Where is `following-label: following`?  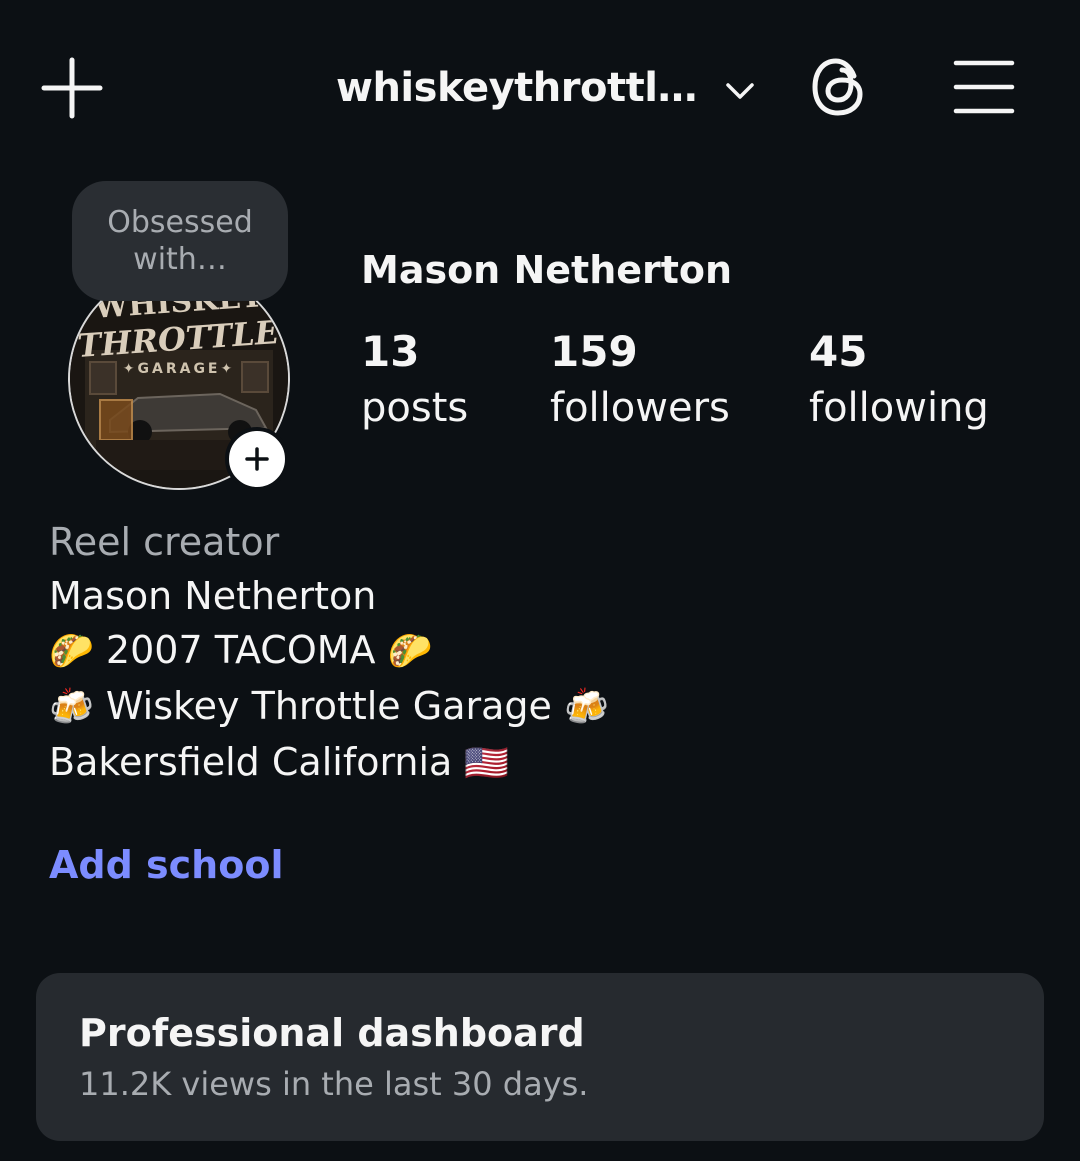 following-label: following is located at coordinates (899, 408).